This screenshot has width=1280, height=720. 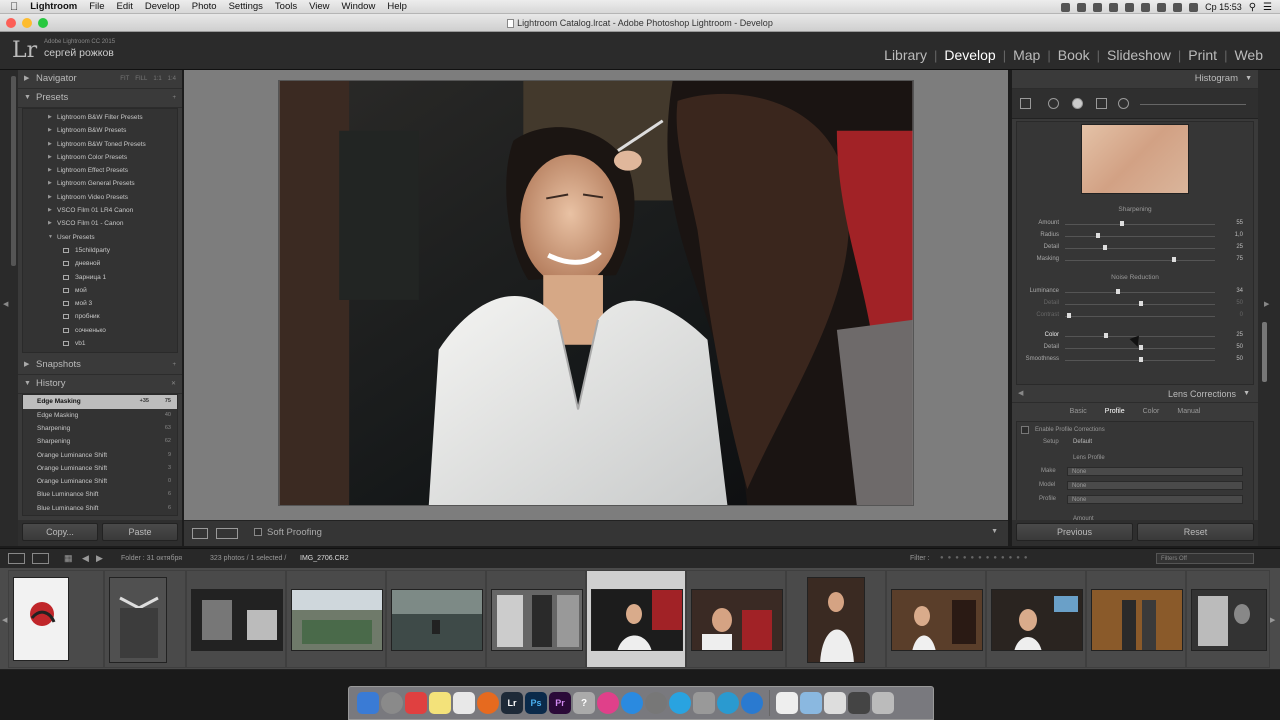 What do you see at coordinates (85, 558) in the screenshot?
I see `back-arrow-icon: ◀` at bounding box center [85, 558].